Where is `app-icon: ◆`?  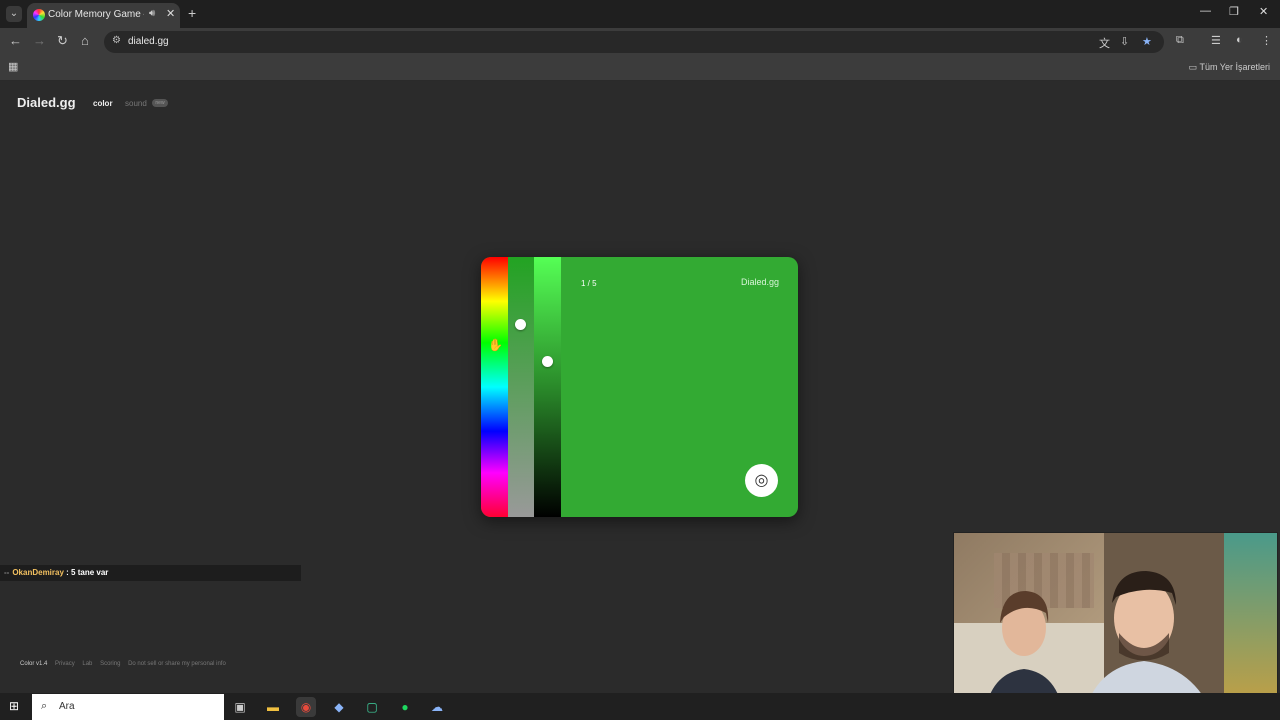
app-icon: ◆ is located at coordinates (339, 707).